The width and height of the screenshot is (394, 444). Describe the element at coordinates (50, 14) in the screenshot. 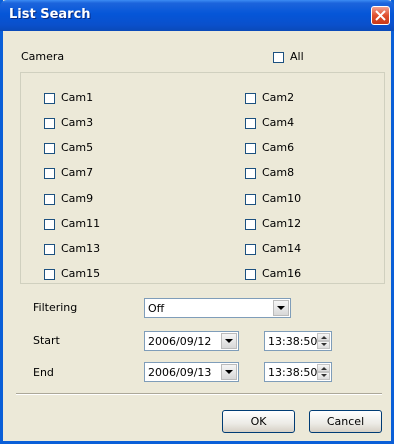

I see `window-title: List Search` at that location.